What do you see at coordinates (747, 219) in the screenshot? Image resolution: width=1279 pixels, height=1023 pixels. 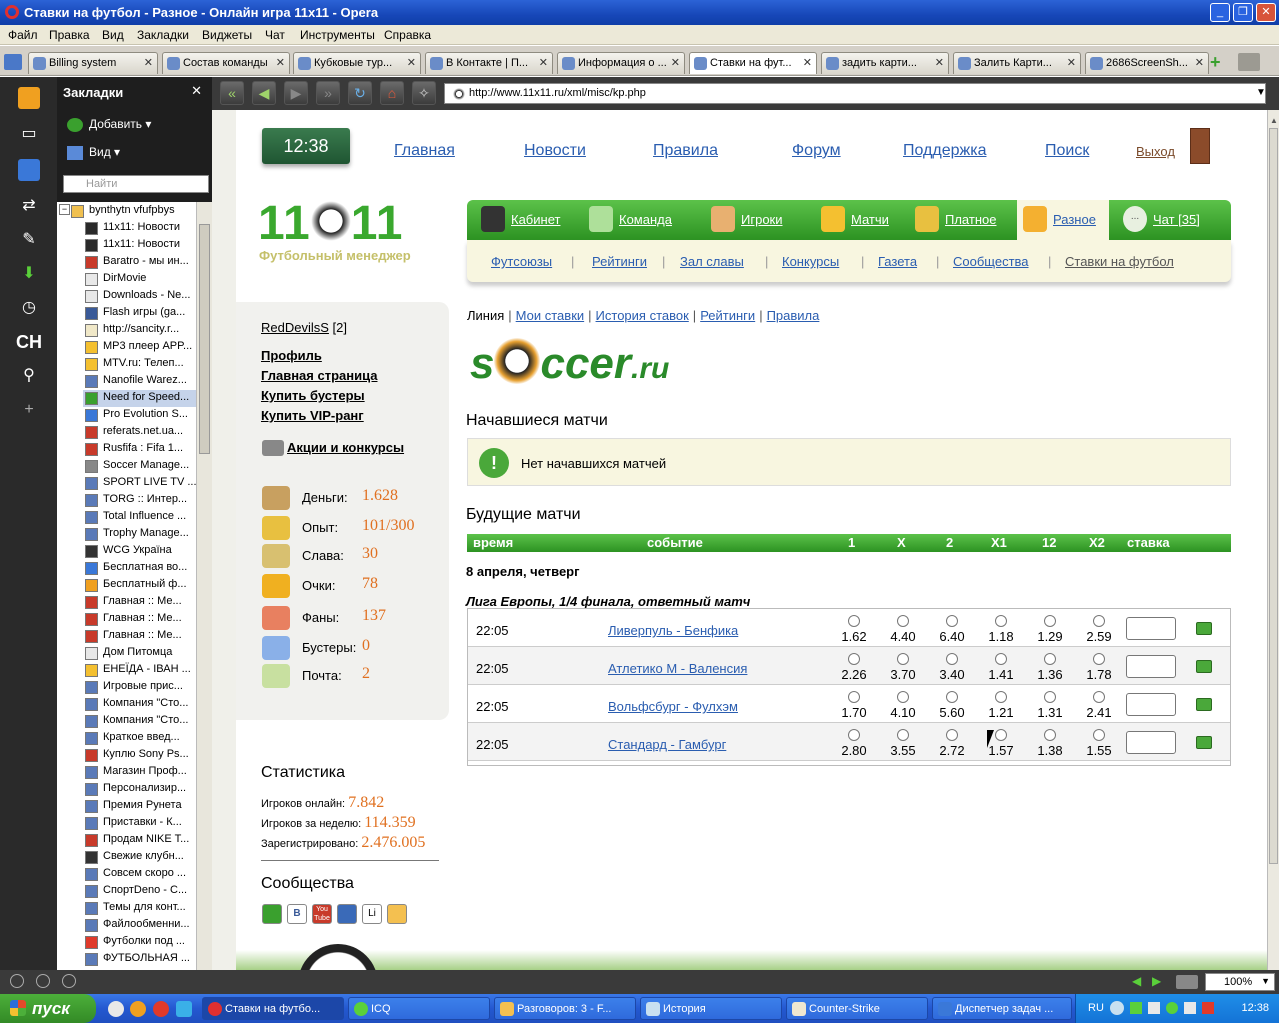 I see `main-nav-players: Игроки` at bounding box center [747, 219].